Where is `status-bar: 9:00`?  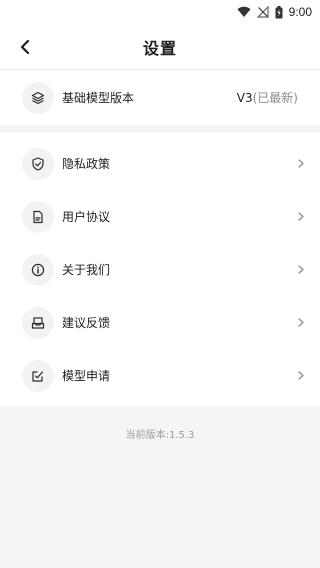
status-bar: 9:00 is located at coordinates (160, 12).